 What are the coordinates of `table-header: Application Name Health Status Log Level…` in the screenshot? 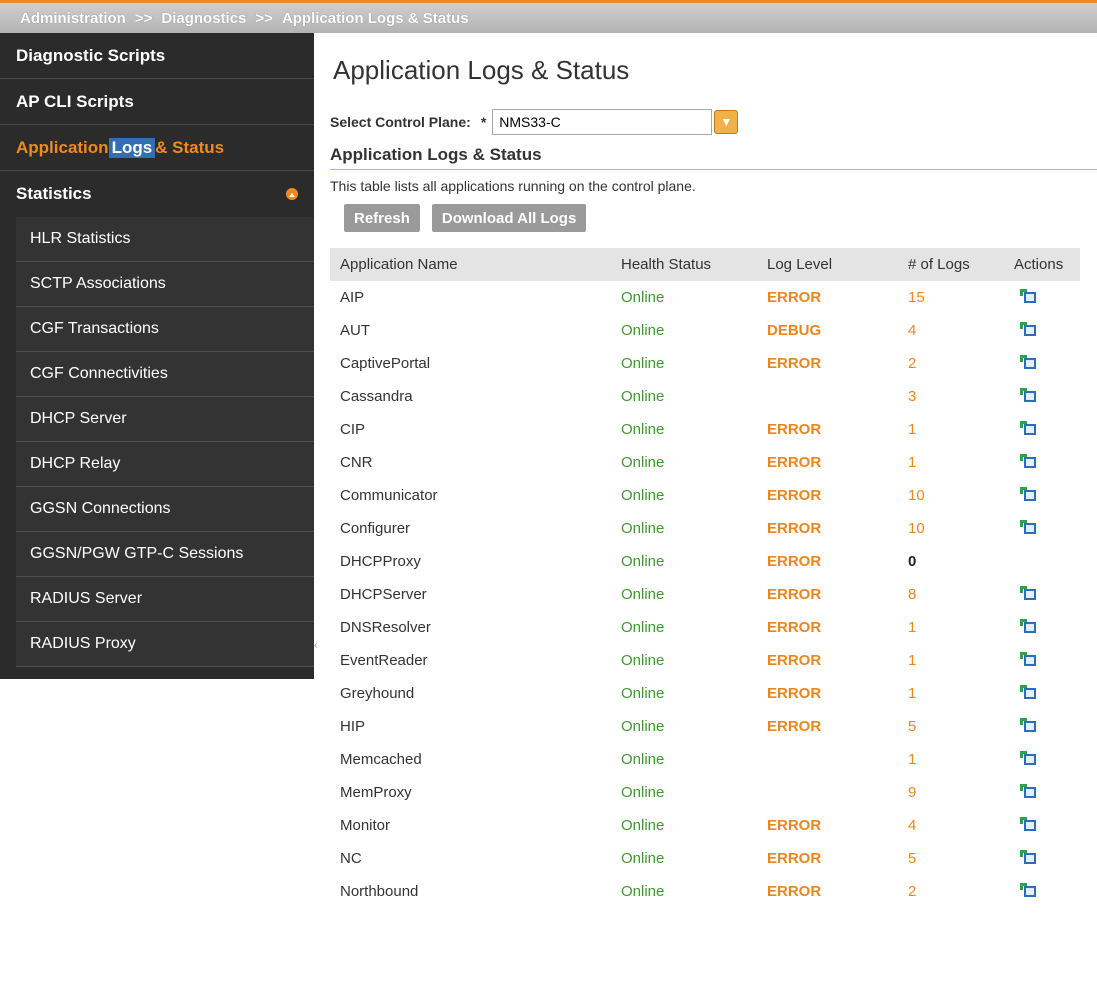 It's located at (705, 264).